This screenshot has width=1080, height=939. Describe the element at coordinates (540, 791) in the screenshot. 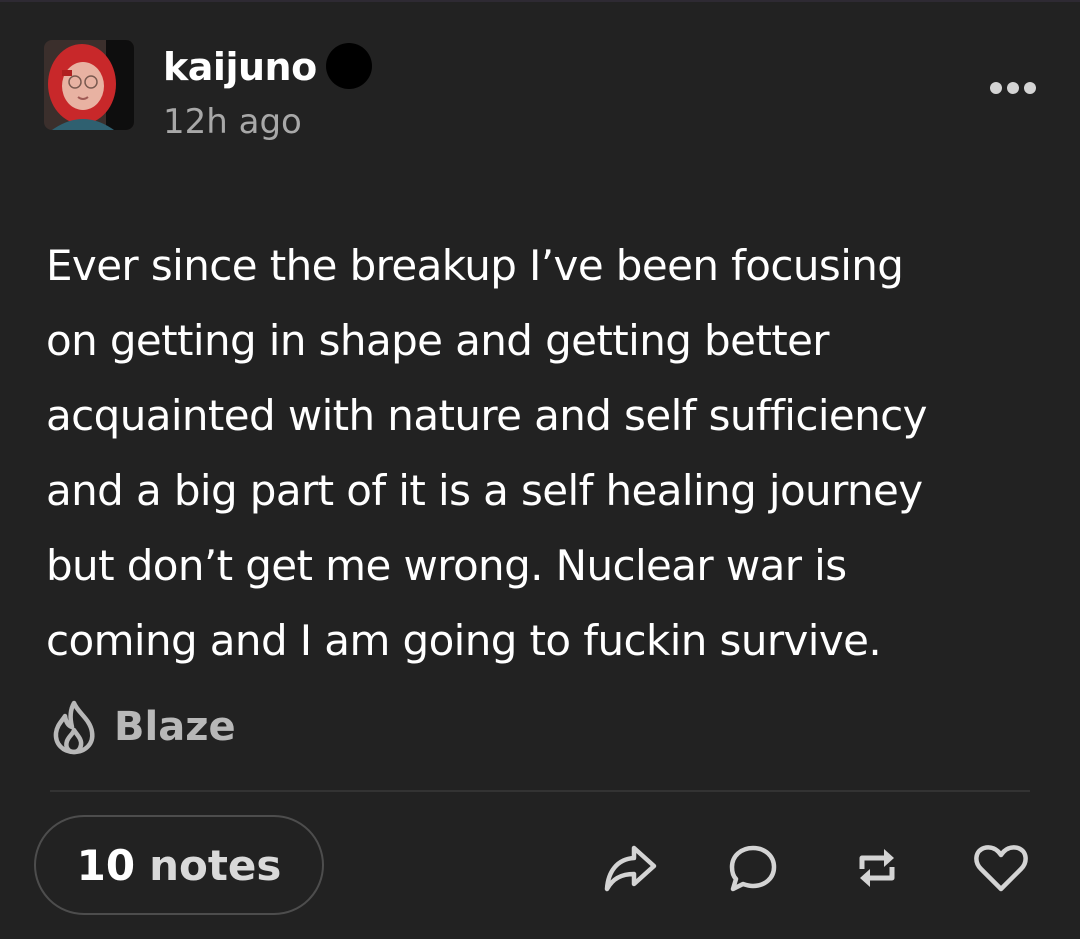

I see `divider` at that location.